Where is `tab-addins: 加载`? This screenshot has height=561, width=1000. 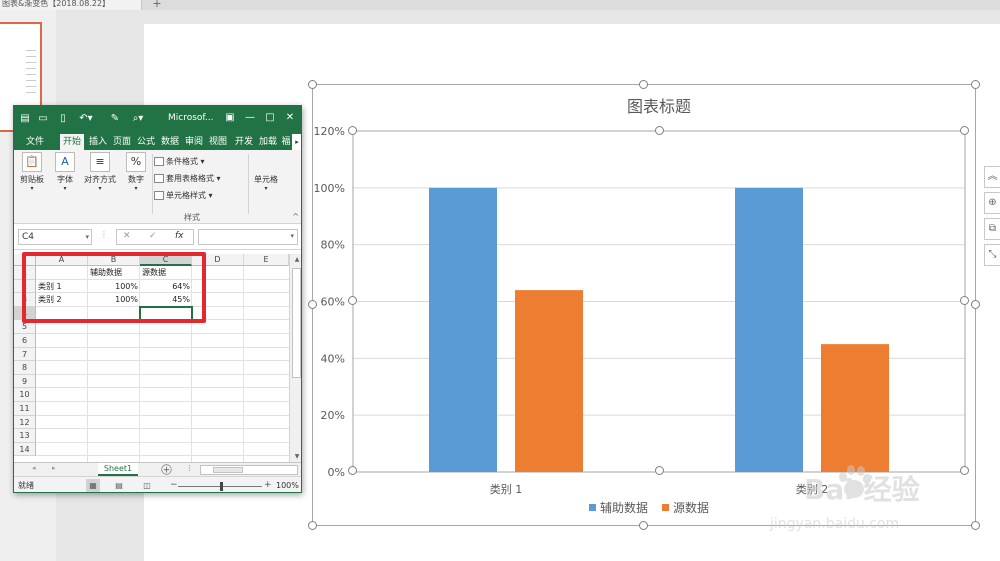 tab-addins: 加载 is located at coordinates (268, 142).